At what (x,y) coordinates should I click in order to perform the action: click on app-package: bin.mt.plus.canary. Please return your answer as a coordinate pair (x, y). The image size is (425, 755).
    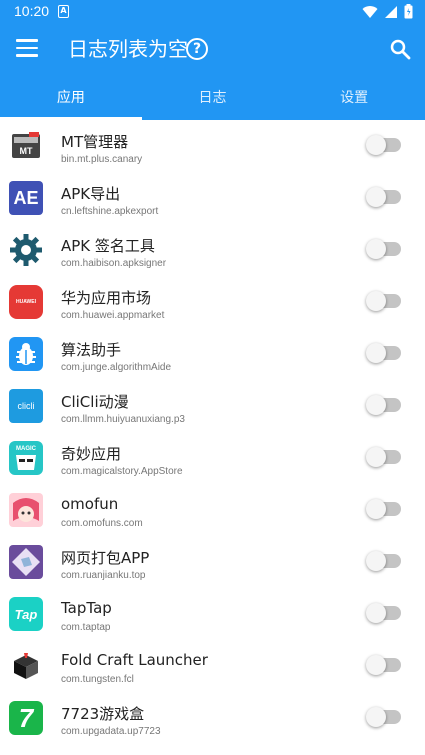
    Looking at the image, I should click on (102, 159).